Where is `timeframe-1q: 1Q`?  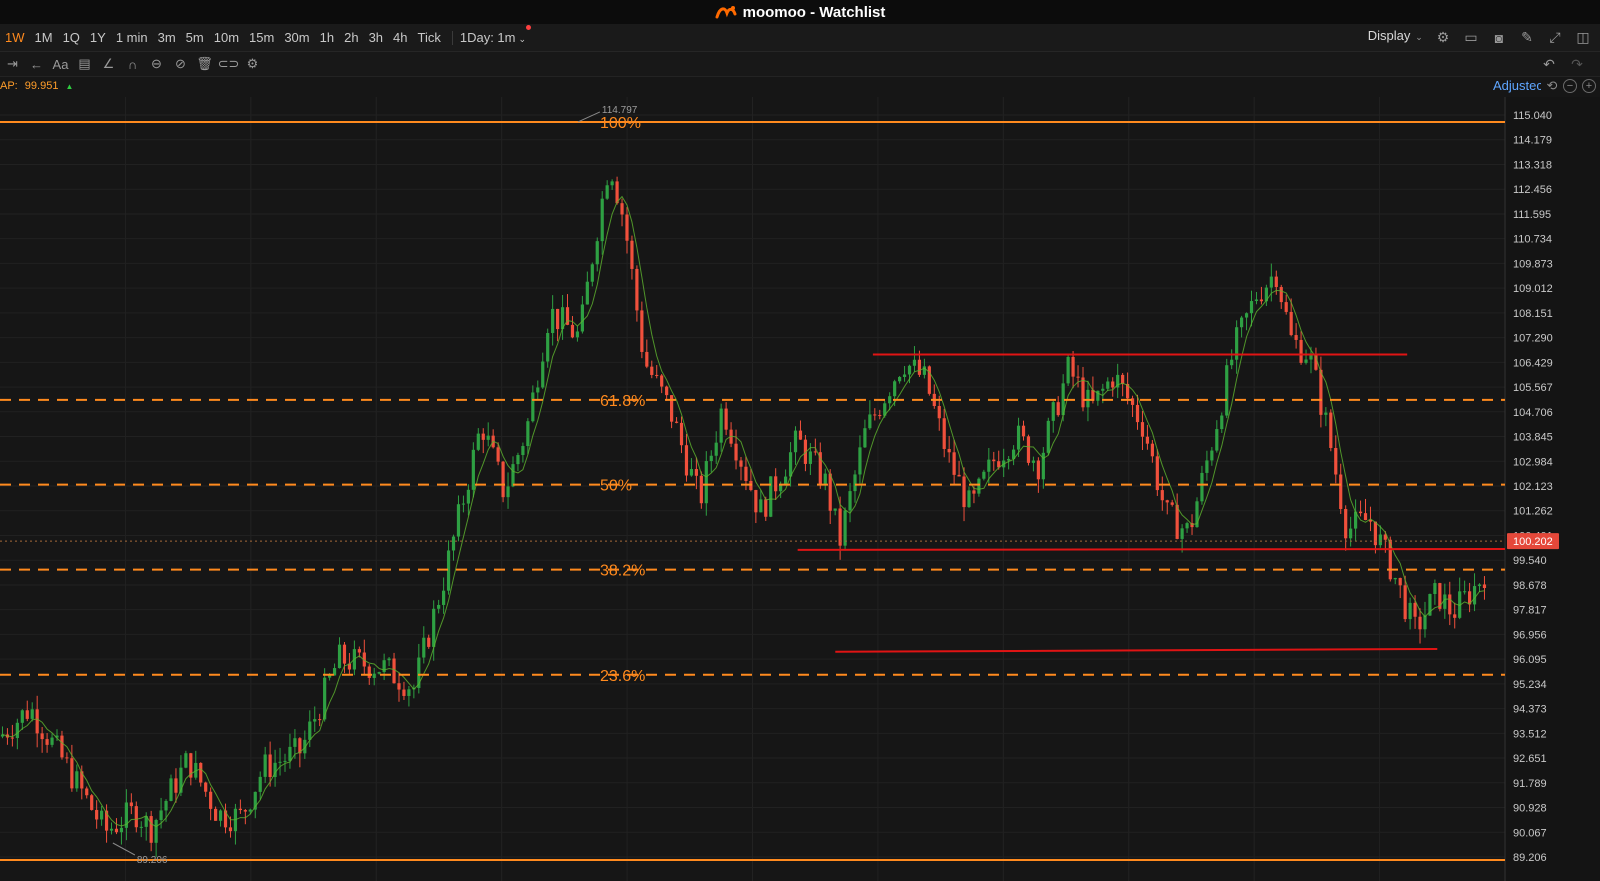 timeframe-1q: 1Q is located at coordinates (73, 37).